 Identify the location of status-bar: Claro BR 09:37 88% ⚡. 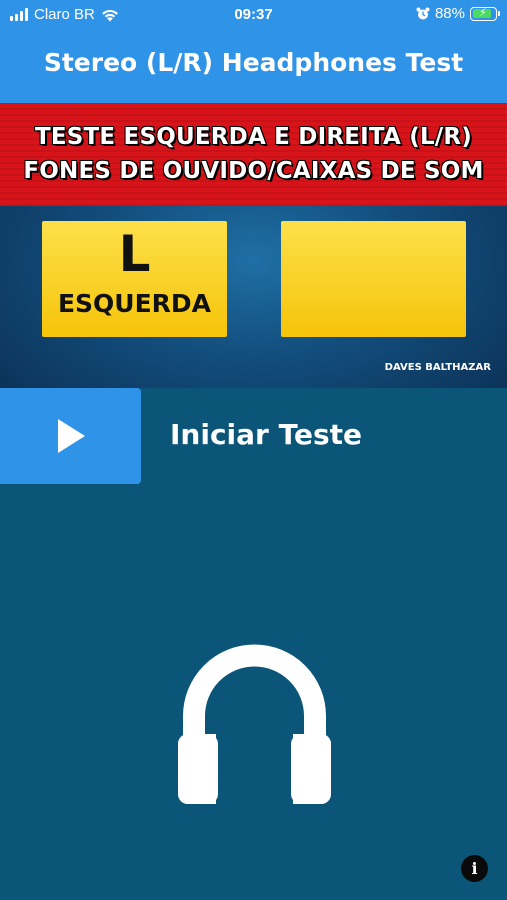
(253, 15).